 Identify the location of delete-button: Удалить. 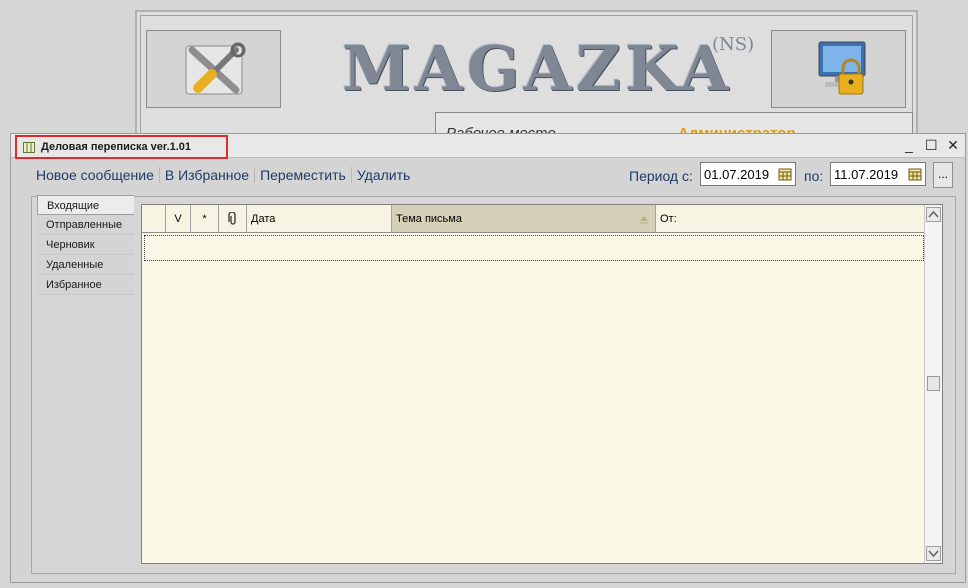
(385, 175).